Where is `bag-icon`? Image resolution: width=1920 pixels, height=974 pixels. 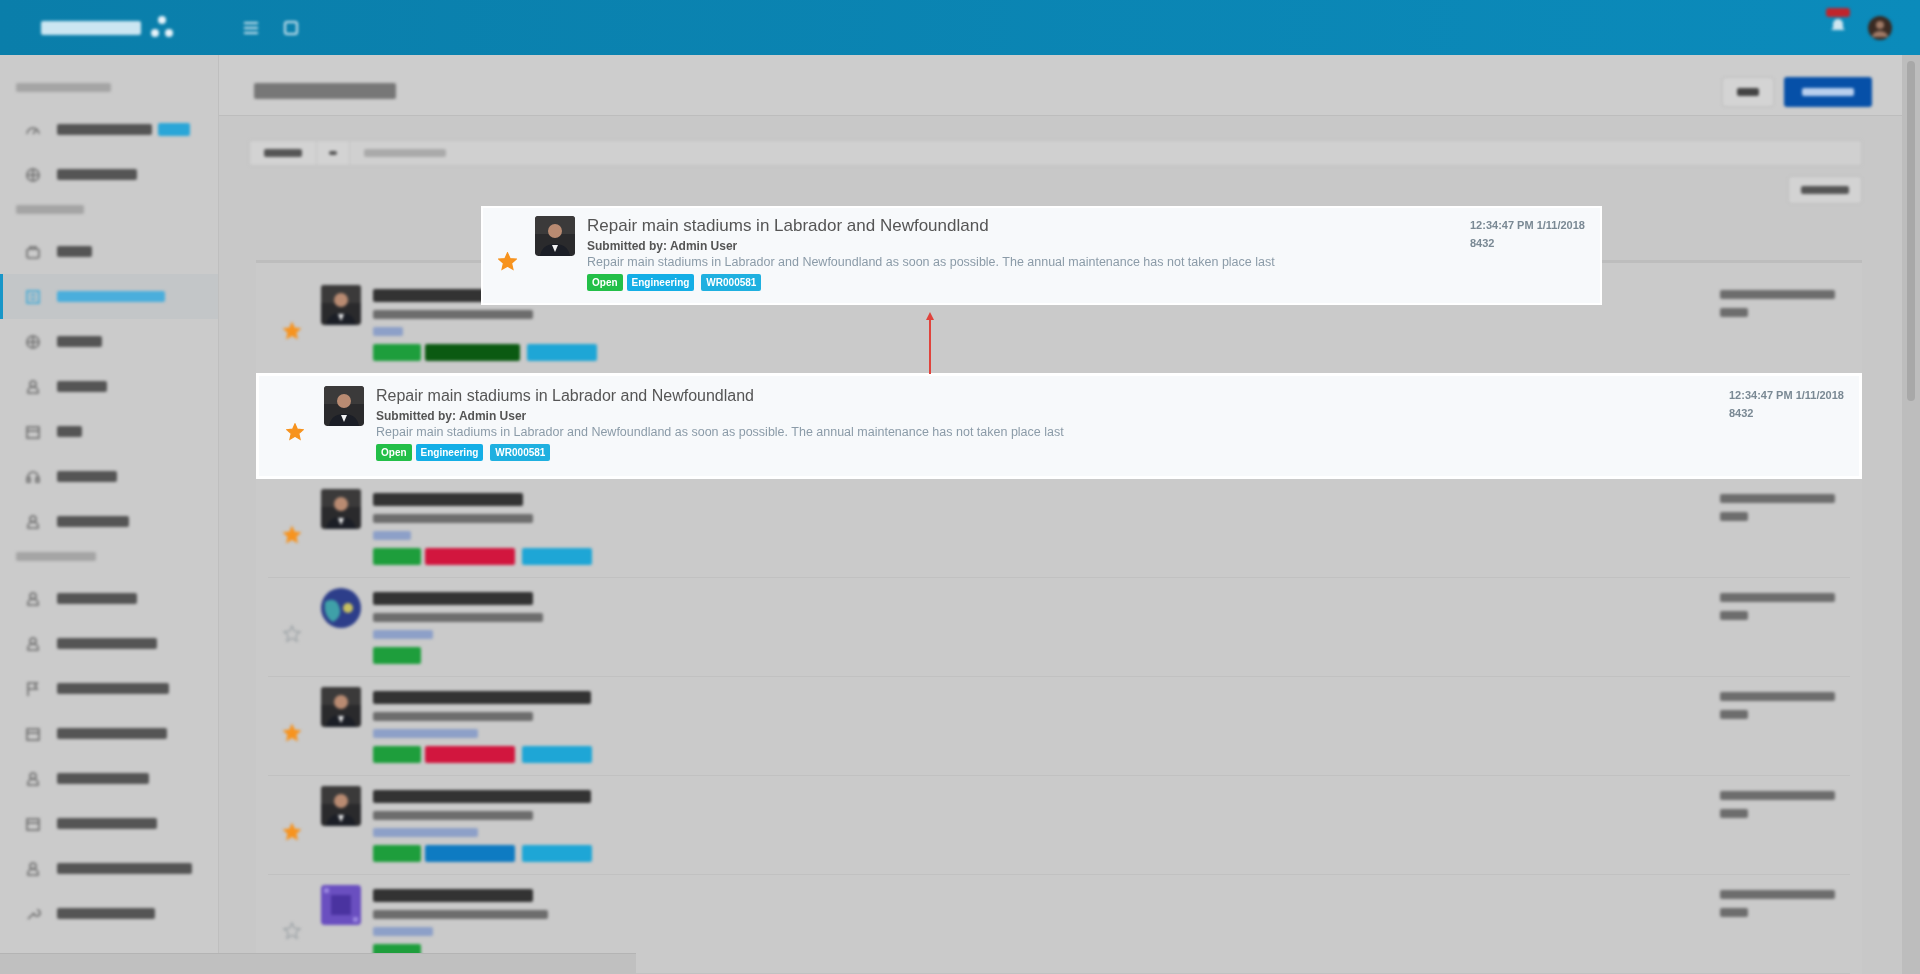
bag-icon is located at coordinates (33, 251).